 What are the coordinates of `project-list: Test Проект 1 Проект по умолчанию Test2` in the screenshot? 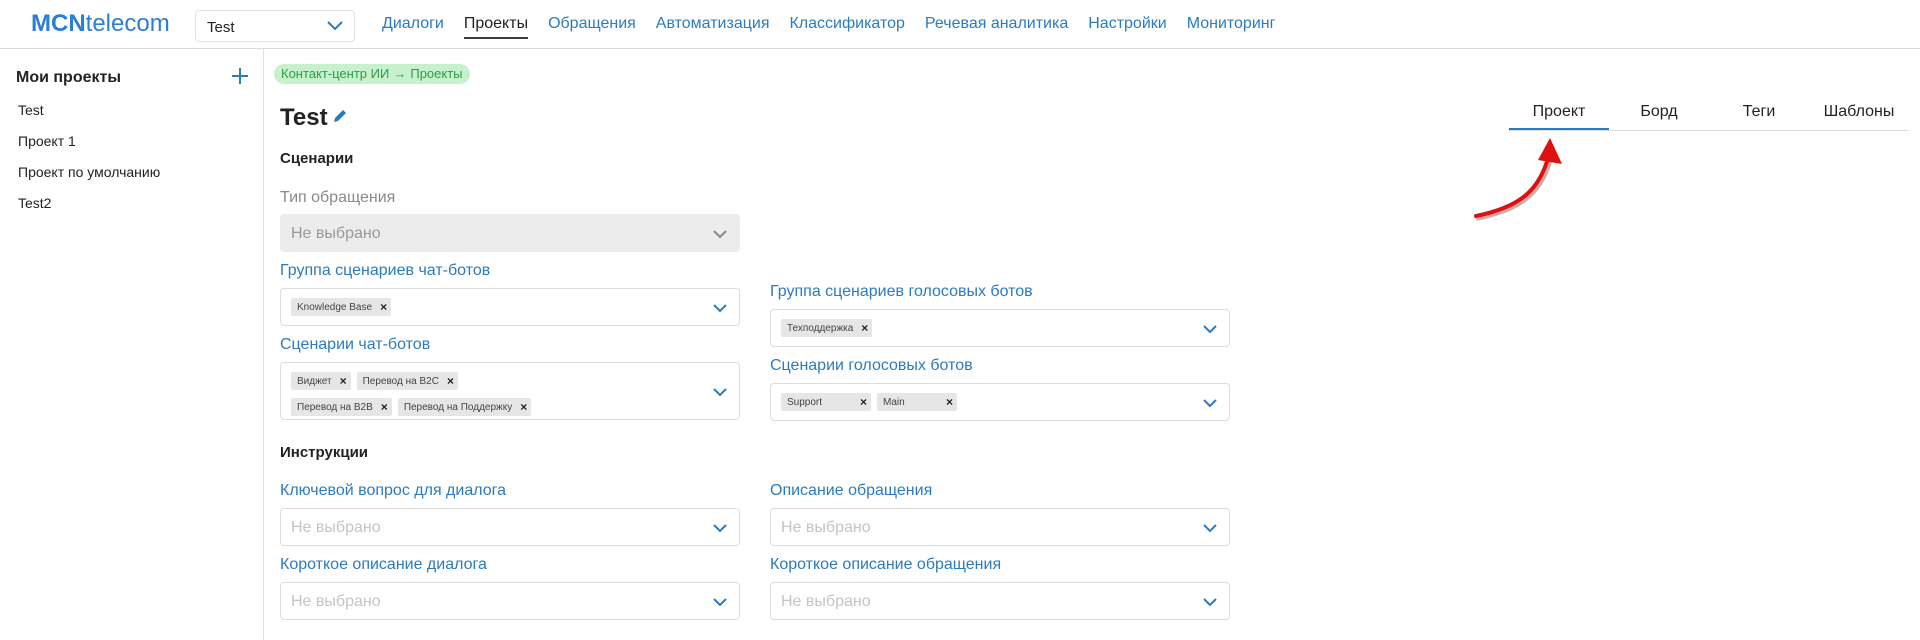 It's located at (89, 163).